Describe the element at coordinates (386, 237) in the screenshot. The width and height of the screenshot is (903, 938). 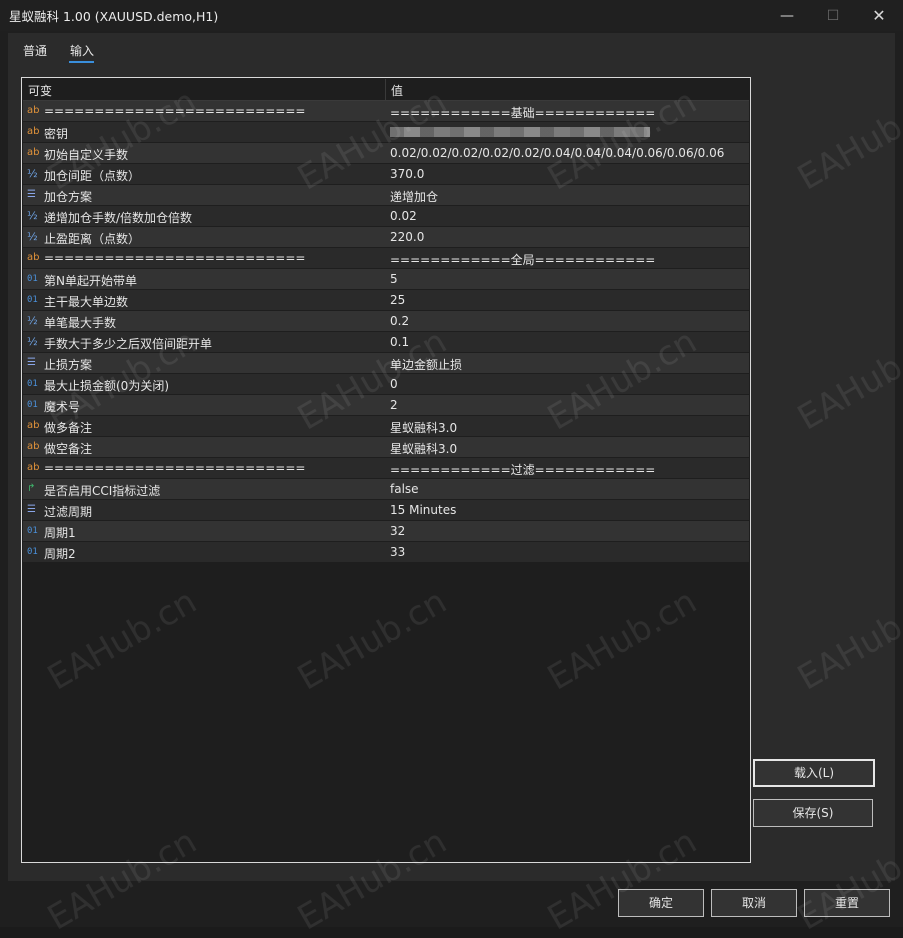
I see `grid-row: ½ 止盈距离（点数） 220.0` at that location.